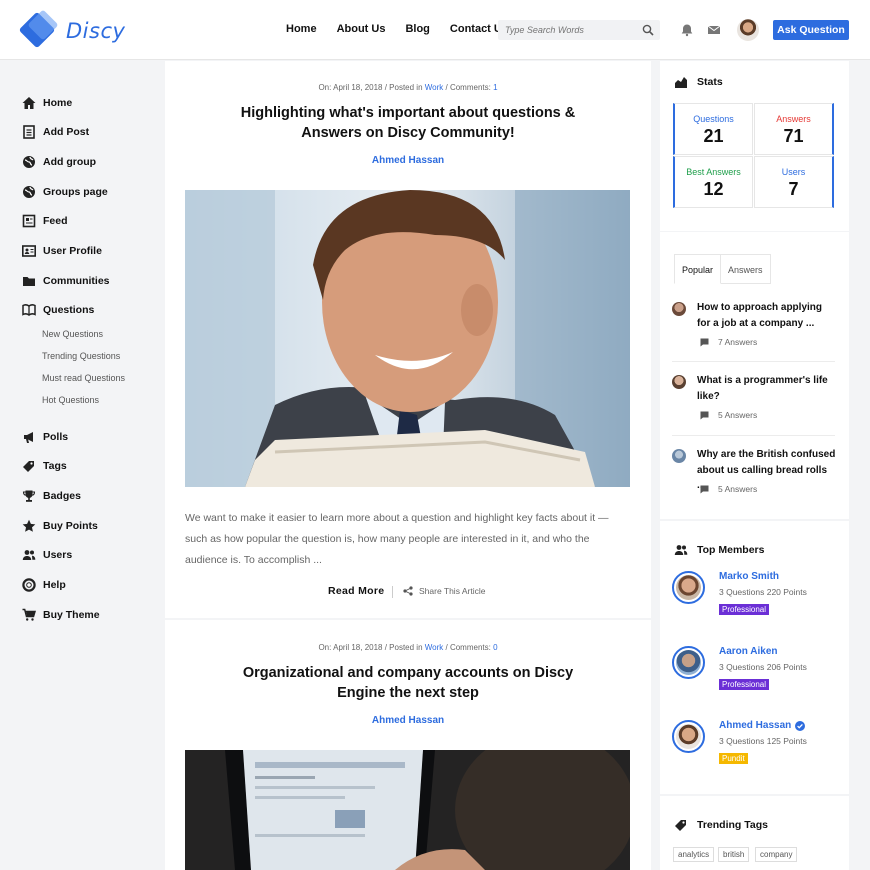 This screenshot has width=870, height=870. Describe the element at coordinates (45, 221) in the screenshot. I see `sidebar-item-feed: Feed` at that location.